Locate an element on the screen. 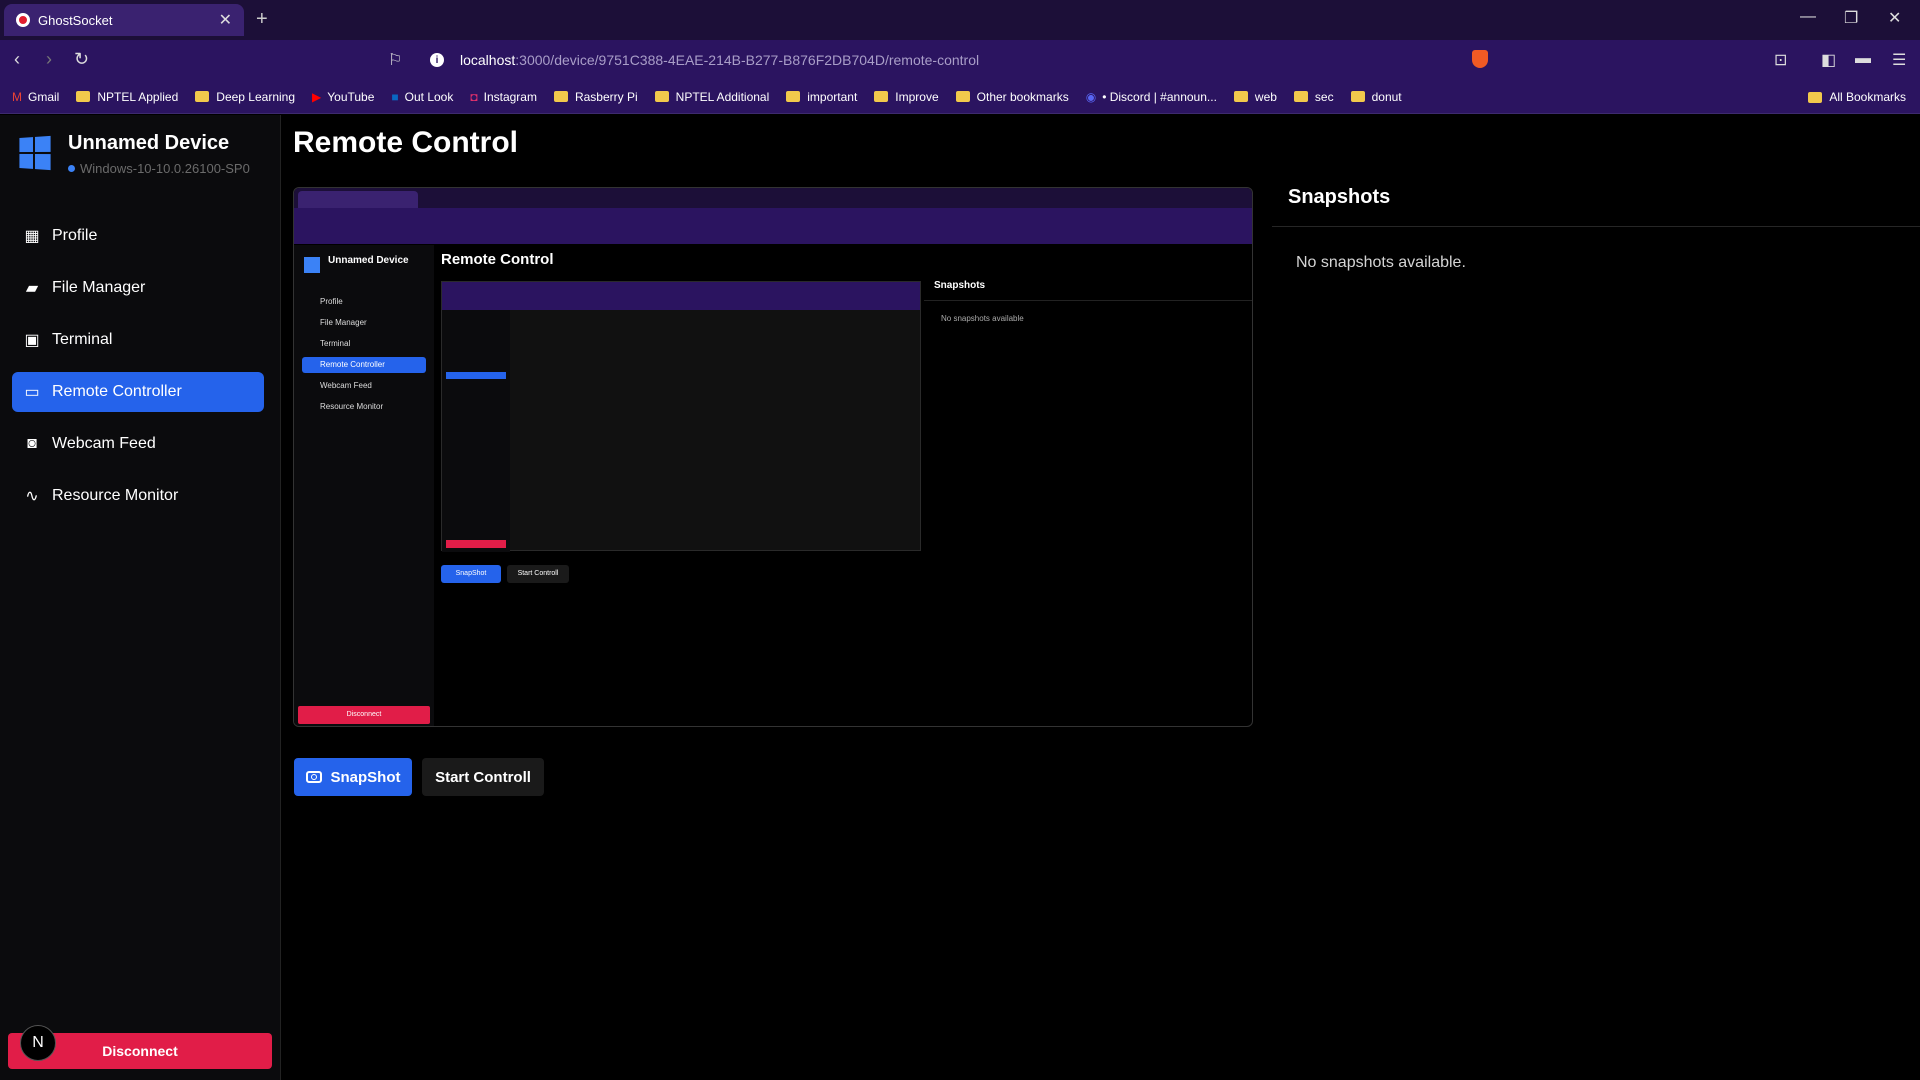 This screenshot has width=1920, height=1080. preview-bookmarks-bar is located at coordinates (773, 236).